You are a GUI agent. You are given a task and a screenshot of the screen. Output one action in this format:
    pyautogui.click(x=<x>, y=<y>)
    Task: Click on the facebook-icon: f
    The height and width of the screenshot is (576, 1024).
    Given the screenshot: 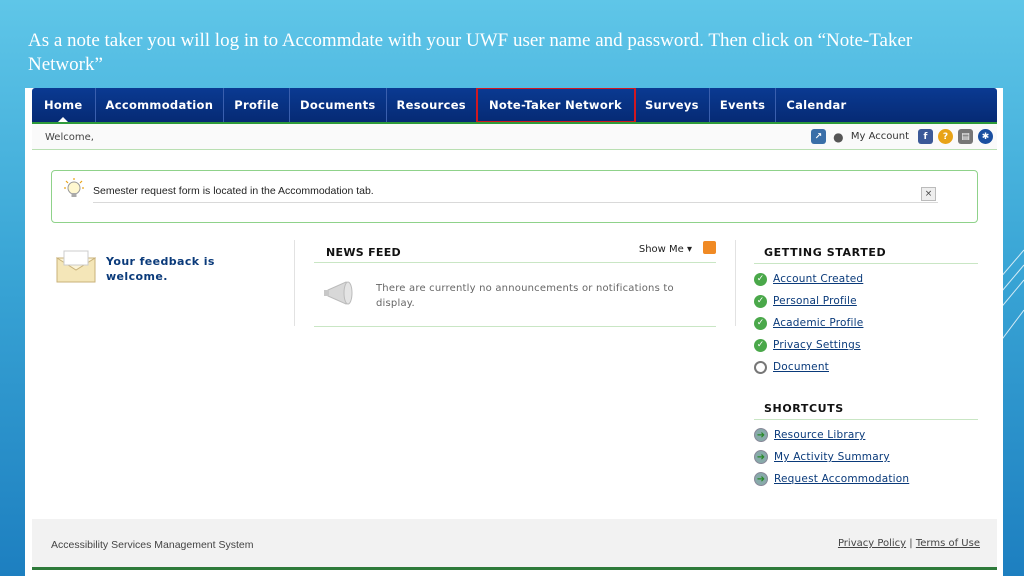 What is the action you would take?
    pyautogui.click(x=925, y=136)
    